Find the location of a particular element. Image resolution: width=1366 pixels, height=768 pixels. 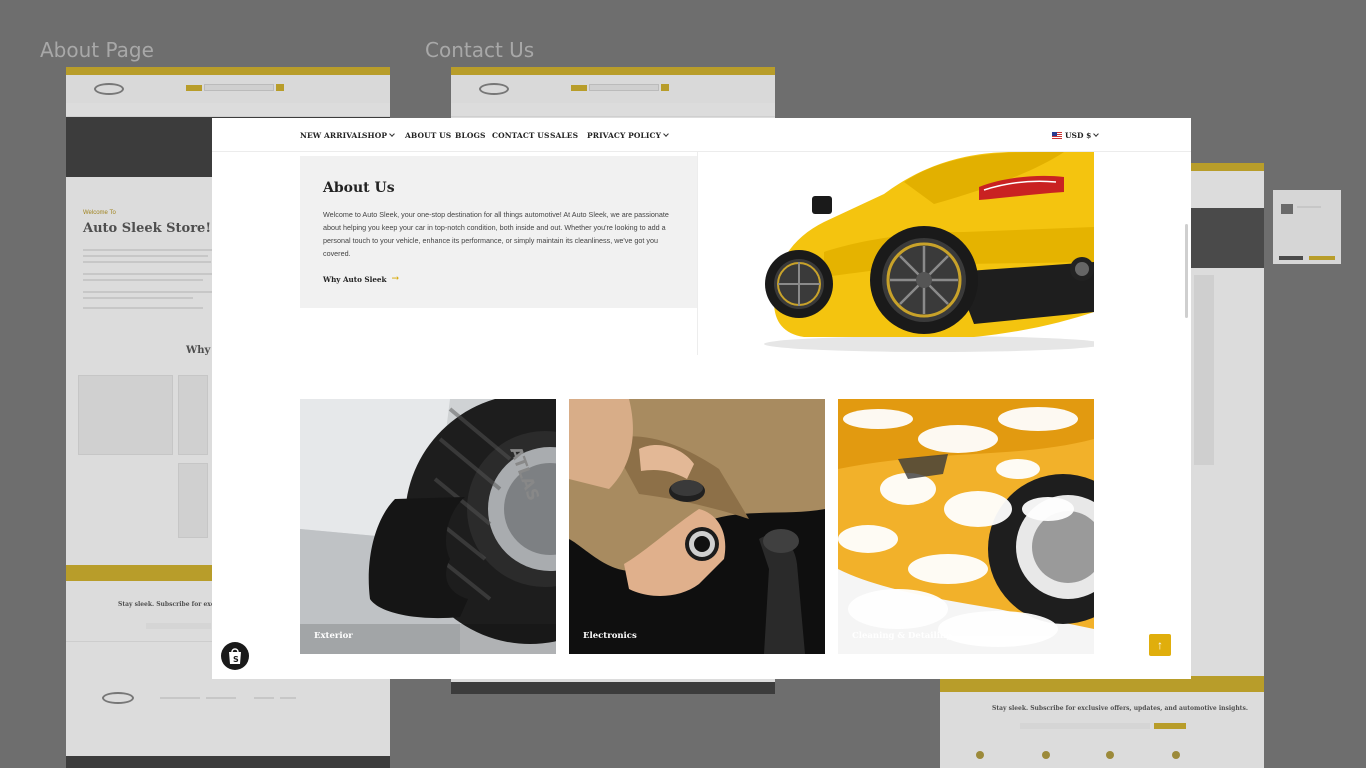

electronics-image is located at coordinates (697, 526).